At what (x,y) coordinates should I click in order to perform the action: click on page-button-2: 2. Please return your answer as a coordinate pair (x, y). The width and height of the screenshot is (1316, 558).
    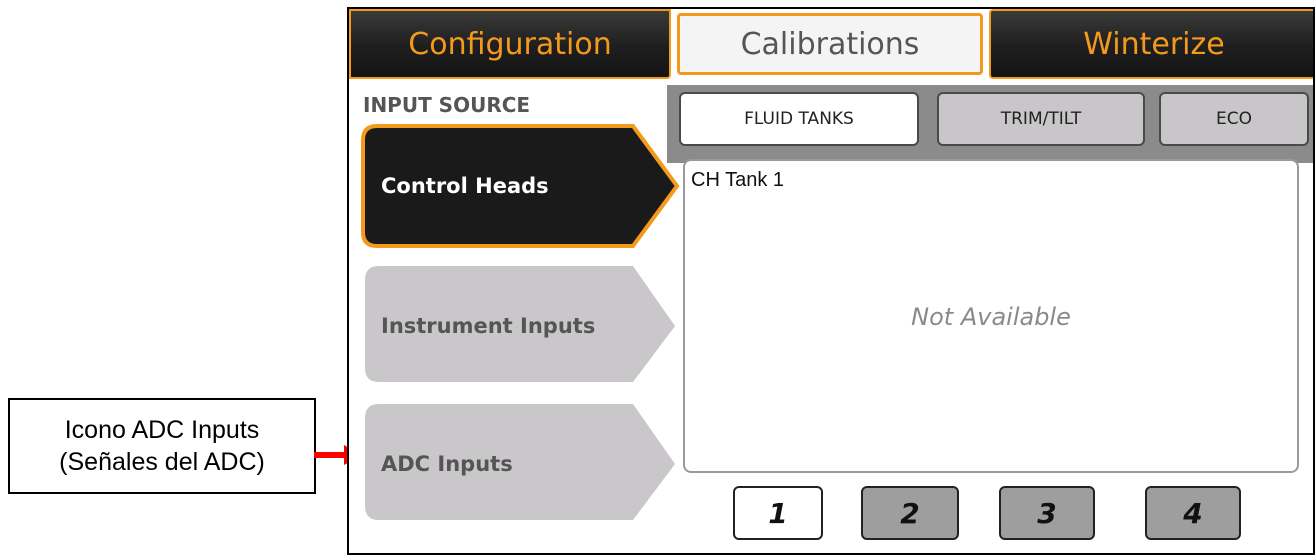
    Looking at the image, I should click on (910, 513).